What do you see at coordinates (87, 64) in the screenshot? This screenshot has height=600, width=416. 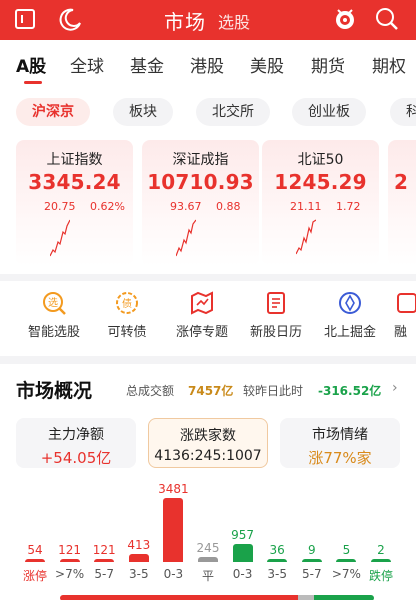 I see `tab-global: 全球` at bounding box center [87, 64].